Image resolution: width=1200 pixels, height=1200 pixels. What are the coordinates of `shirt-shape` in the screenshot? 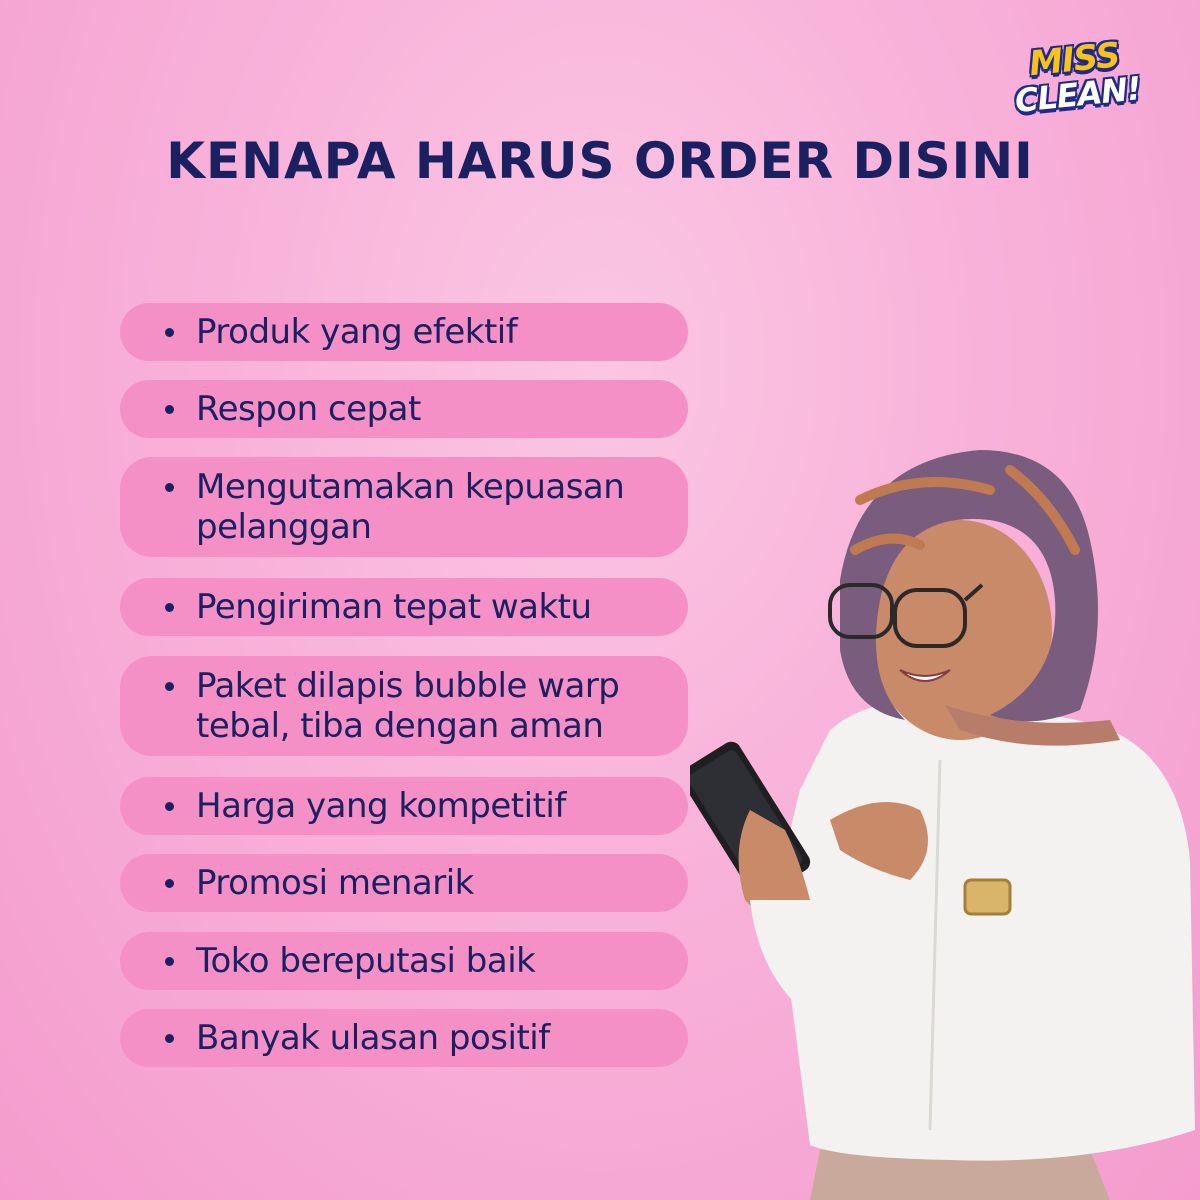 It's located at (988, 933).